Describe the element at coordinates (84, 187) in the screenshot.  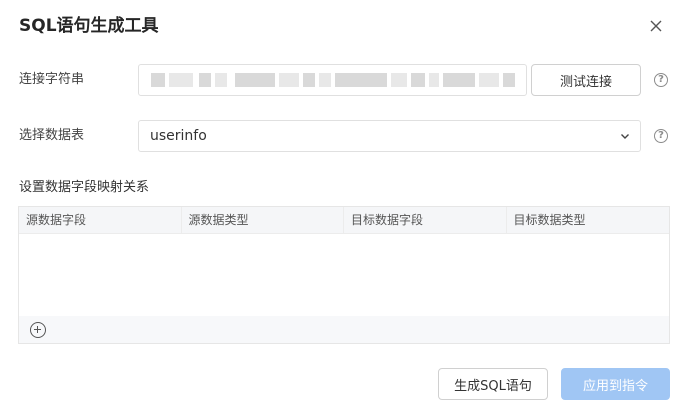
I see `mapping-section-title: 设置数据字段映射关系` at that location.